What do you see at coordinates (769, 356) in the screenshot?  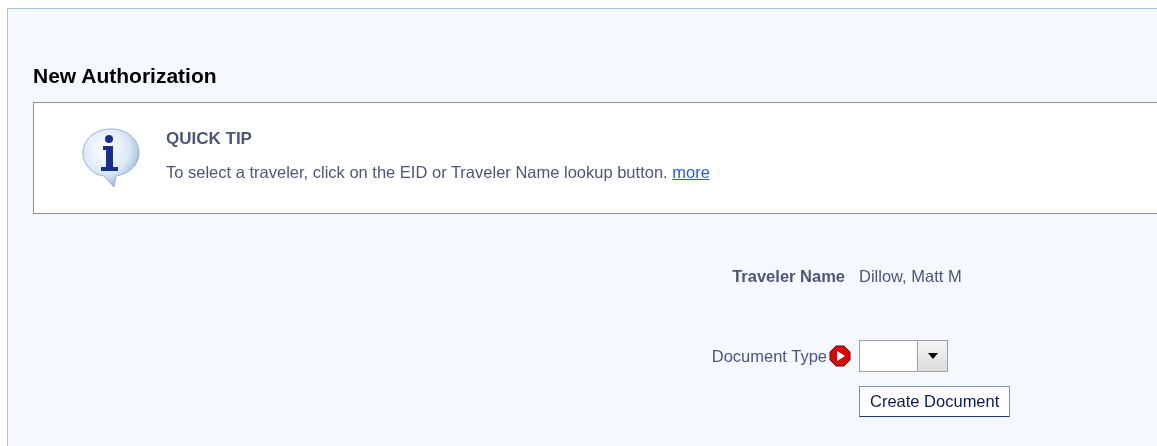 I see `field-label: Document Type` at bounding box center [769, 356].